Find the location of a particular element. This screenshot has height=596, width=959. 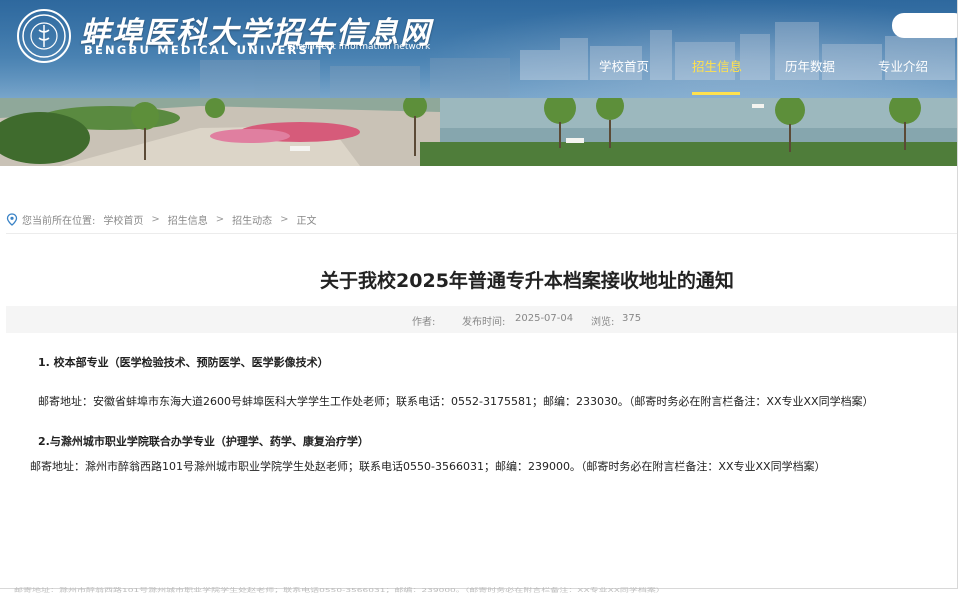

meta-date-label: 发布时间: is located at coordinates (484, 322).